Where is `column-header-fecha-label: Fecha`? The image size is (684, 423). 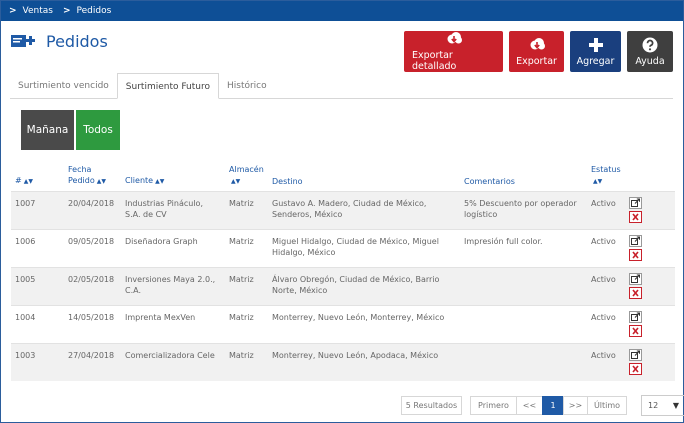 column-header-fecha-label: Fecha is located at coordinates (80, 169).